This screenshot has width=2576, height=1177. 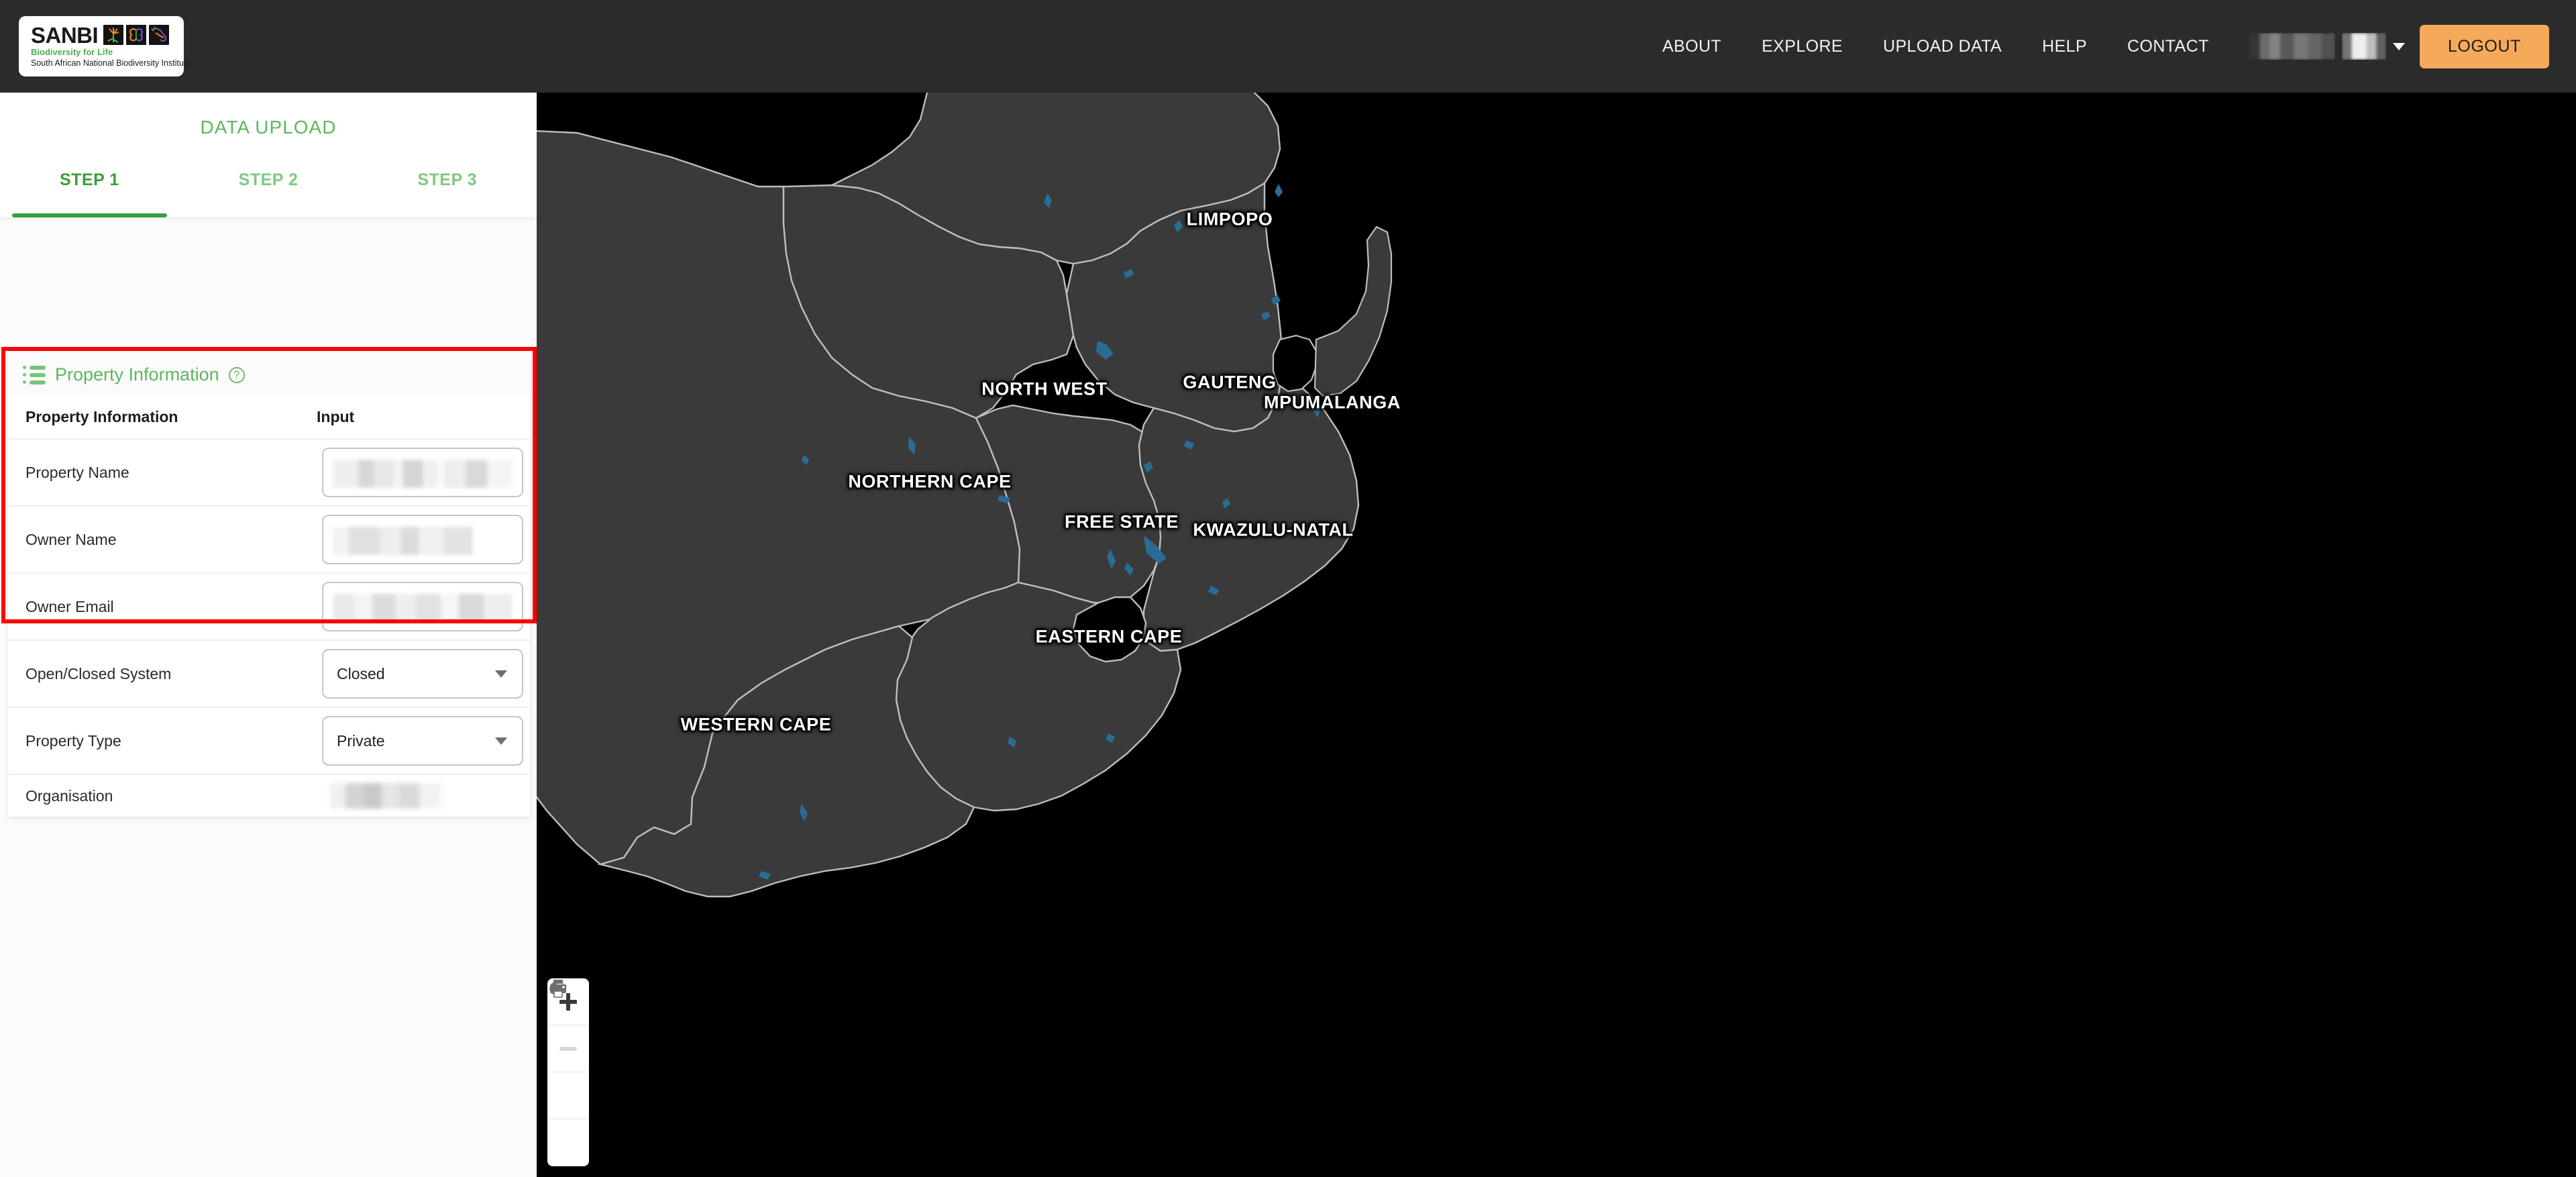 I want to click on property-type-value: Private, so click(x=361, y=741).